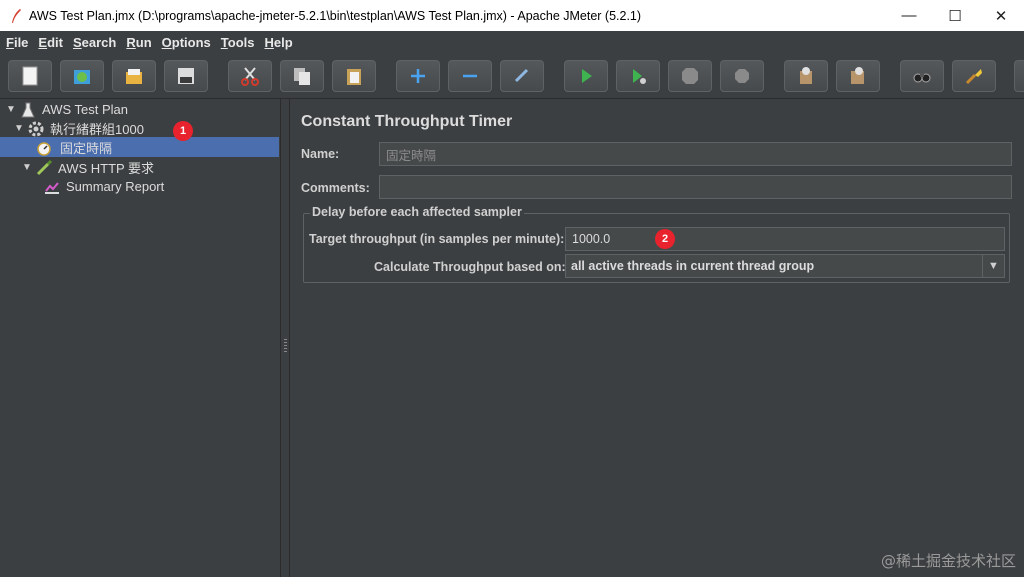  I want to click on splitter-grip-icon, so click(285, 346).